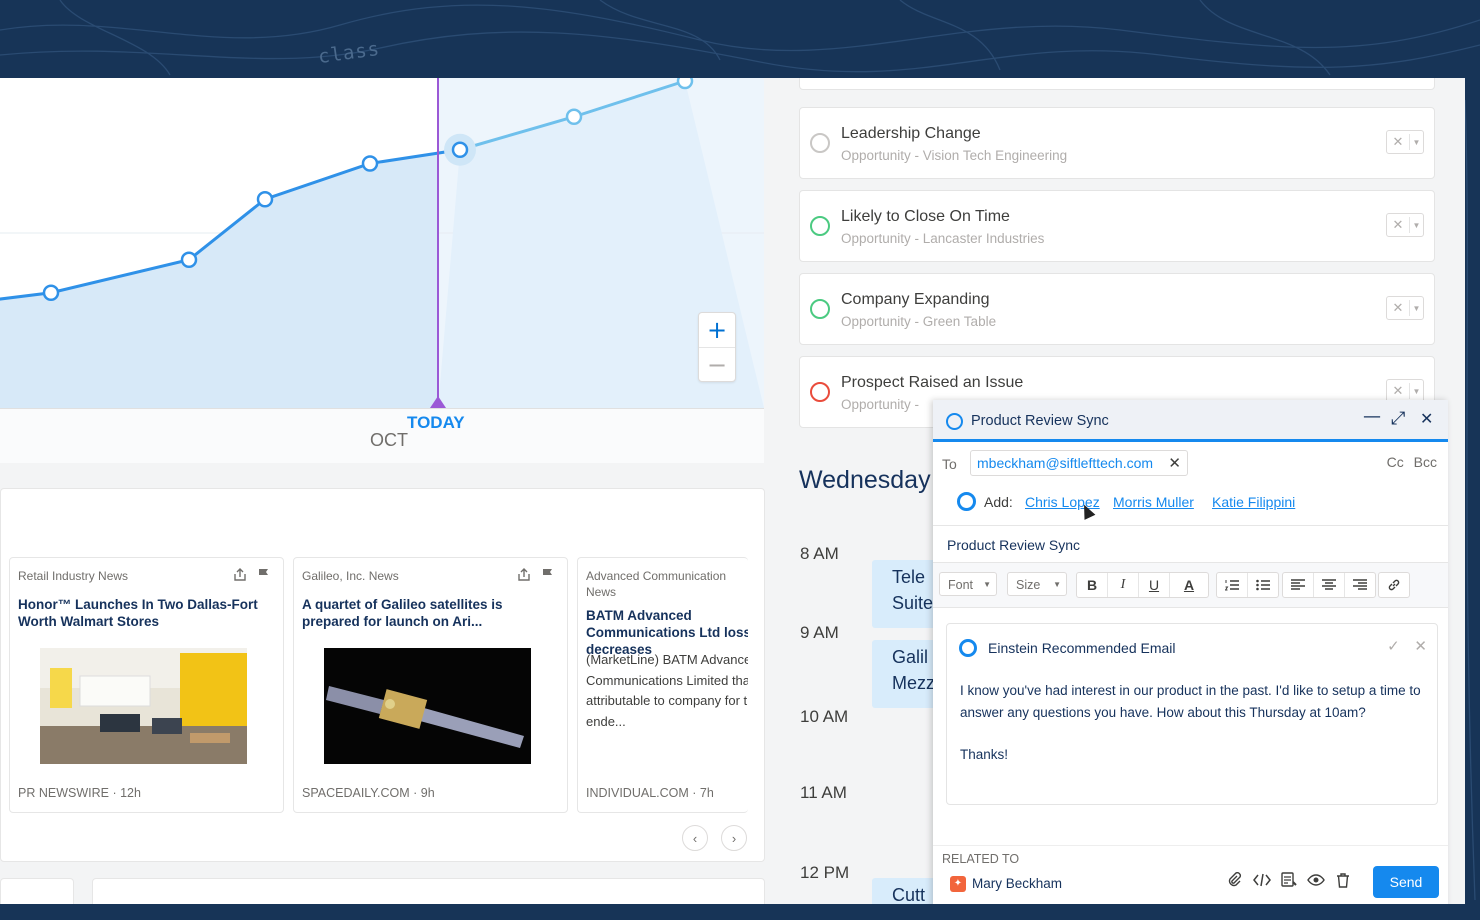 This screenshot has height=920, width=1480. What do you see at coordinates (1426, 418) in the screenshot?
I see `close-icon: ✕` at bounding box center [1426, 418].